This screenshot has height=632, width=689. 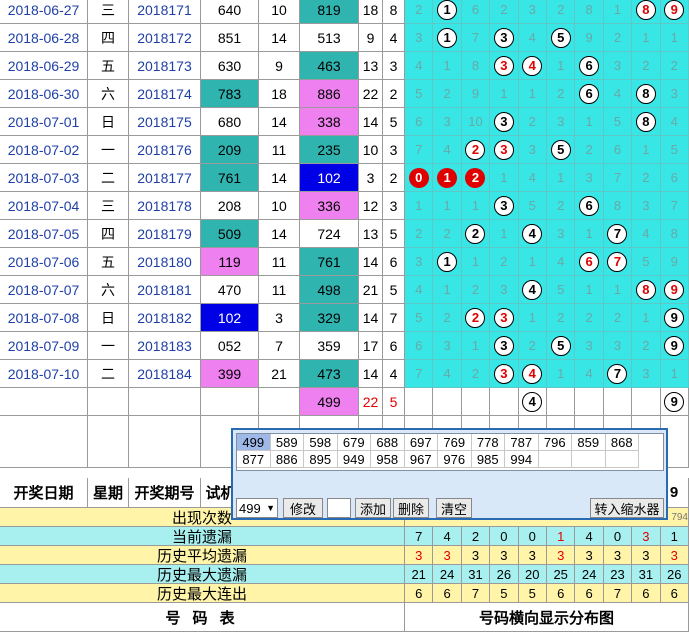 I want to click on popup-number-cell: 958, so click(x=388, y=459).